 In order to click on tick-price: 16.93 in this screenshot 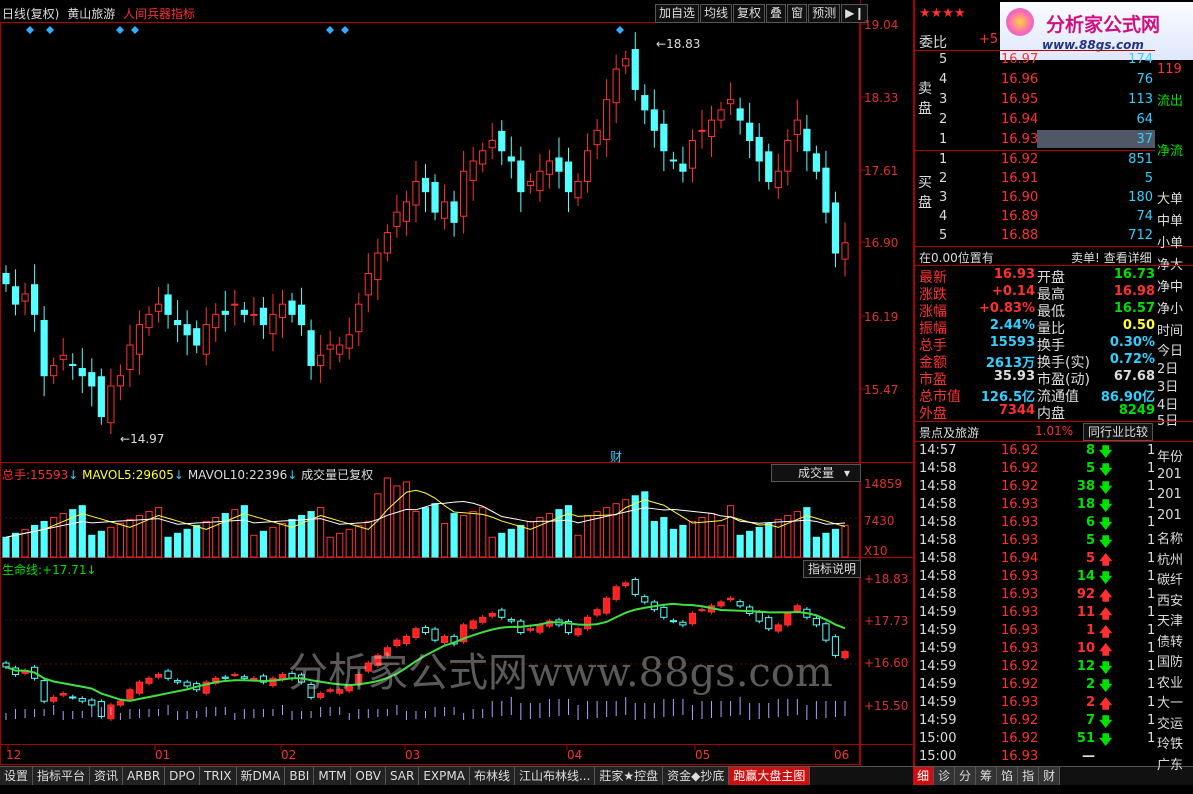, I will do `click(1020, 756)`.